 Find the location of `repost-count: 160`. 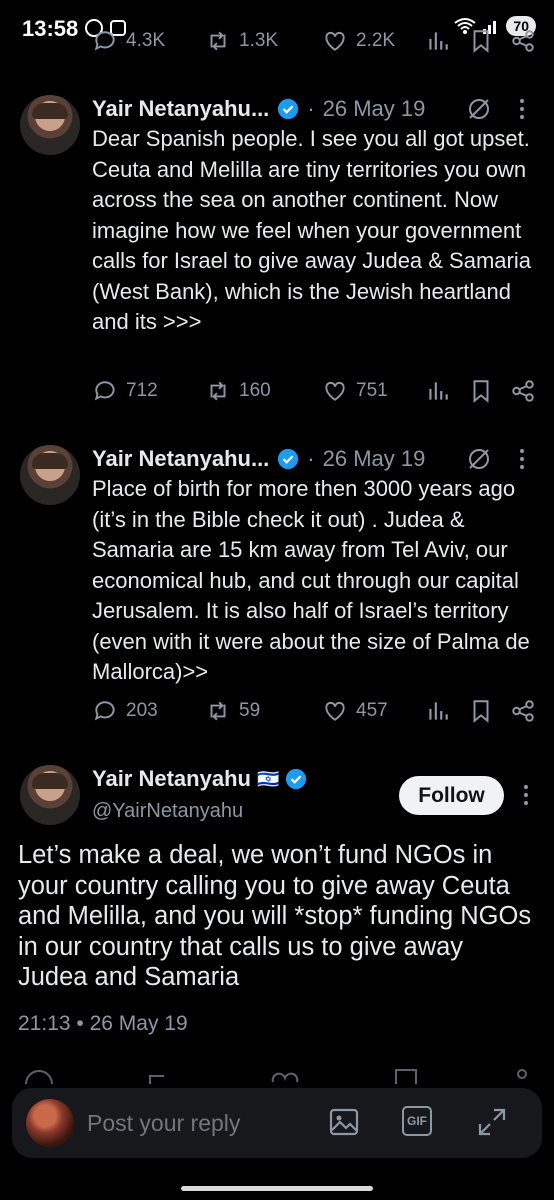

repost-count: 160 is located at coordinates (255, 390).